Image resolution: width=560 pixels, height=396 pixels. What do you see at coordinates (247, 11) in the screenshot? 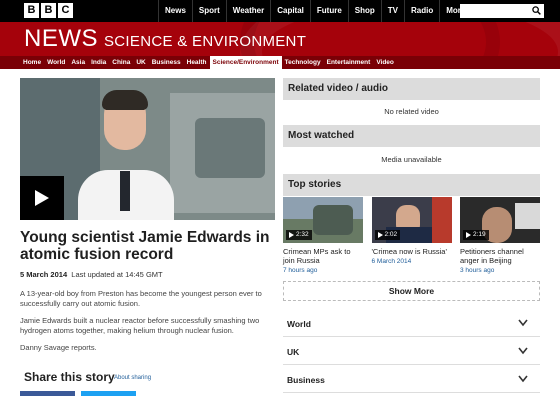
I see `global-nav-weather: Weather` at bounding box center [247, 11].